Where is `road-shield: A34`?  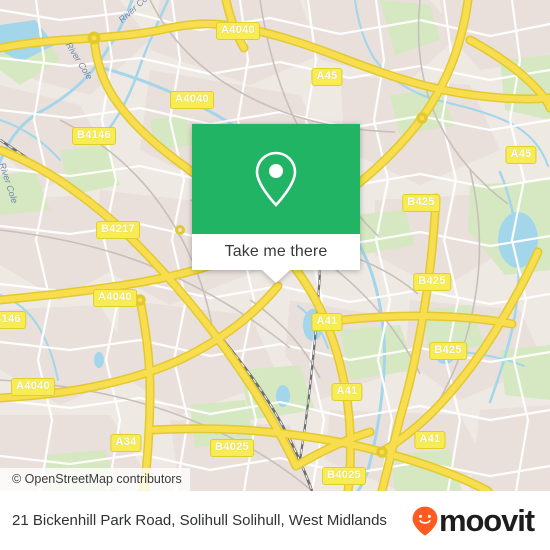 road-shield: A34 is located at coordinates (126, 443).